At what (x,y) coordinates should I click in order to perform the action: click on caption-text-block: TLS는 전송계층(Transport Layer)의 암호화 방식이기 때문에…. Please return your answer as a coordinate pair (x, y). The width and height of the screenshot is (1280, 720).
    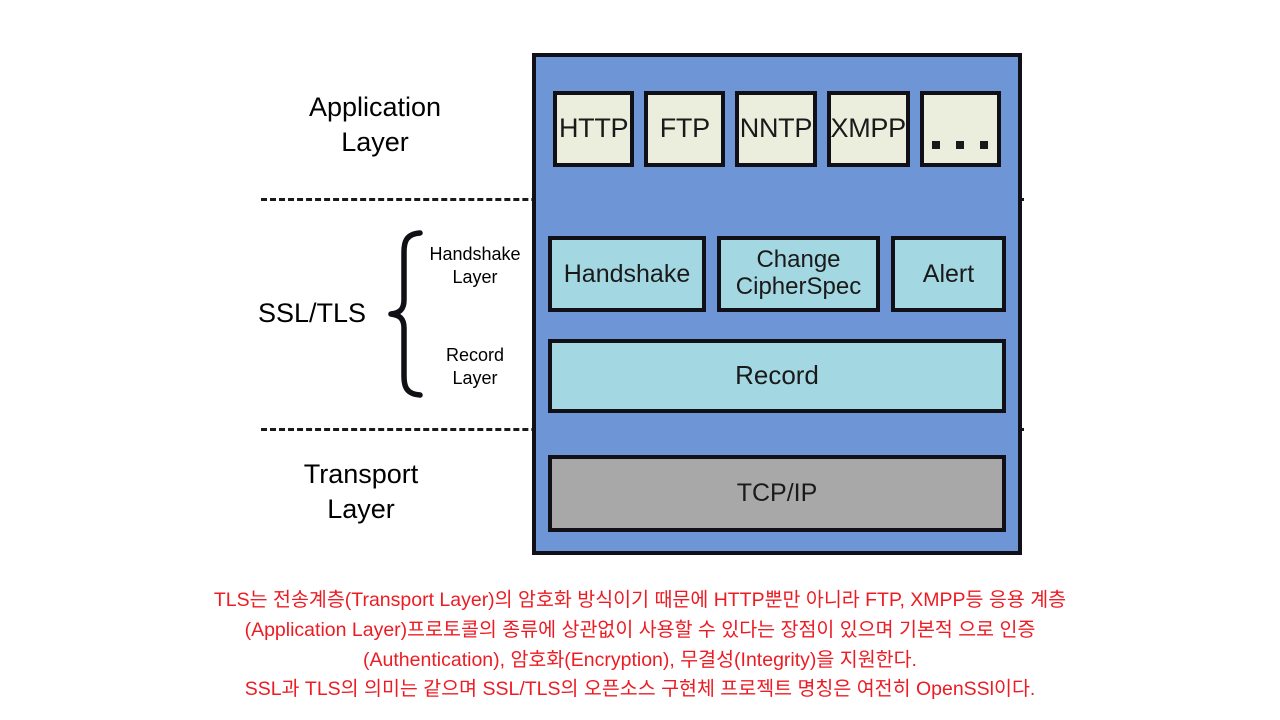
    Looking at the image, I should click on (640, 645).